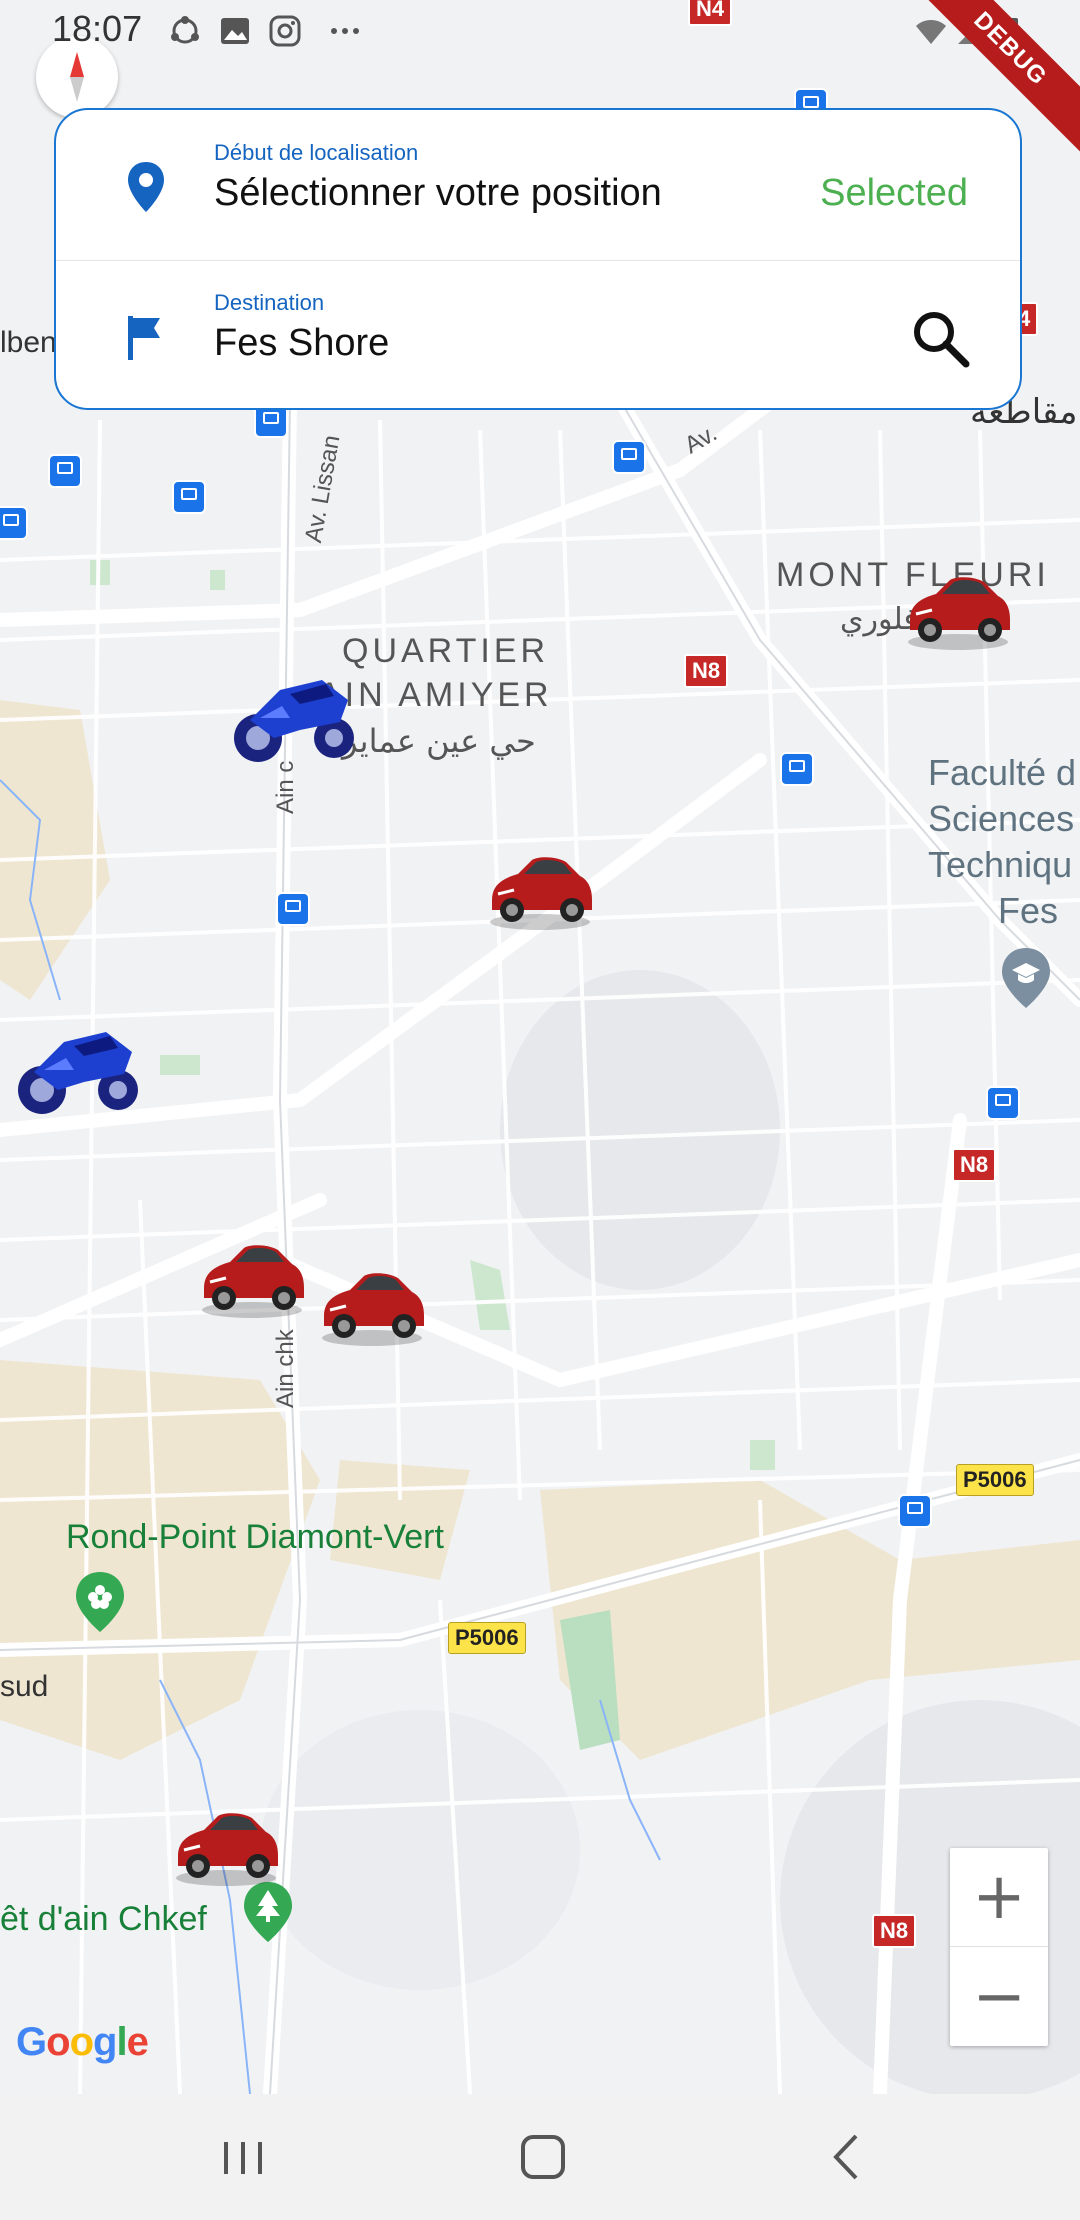 This screenshot has width=1080, height=2220. I want to click on destination-label: Destination, so click(269, 302).